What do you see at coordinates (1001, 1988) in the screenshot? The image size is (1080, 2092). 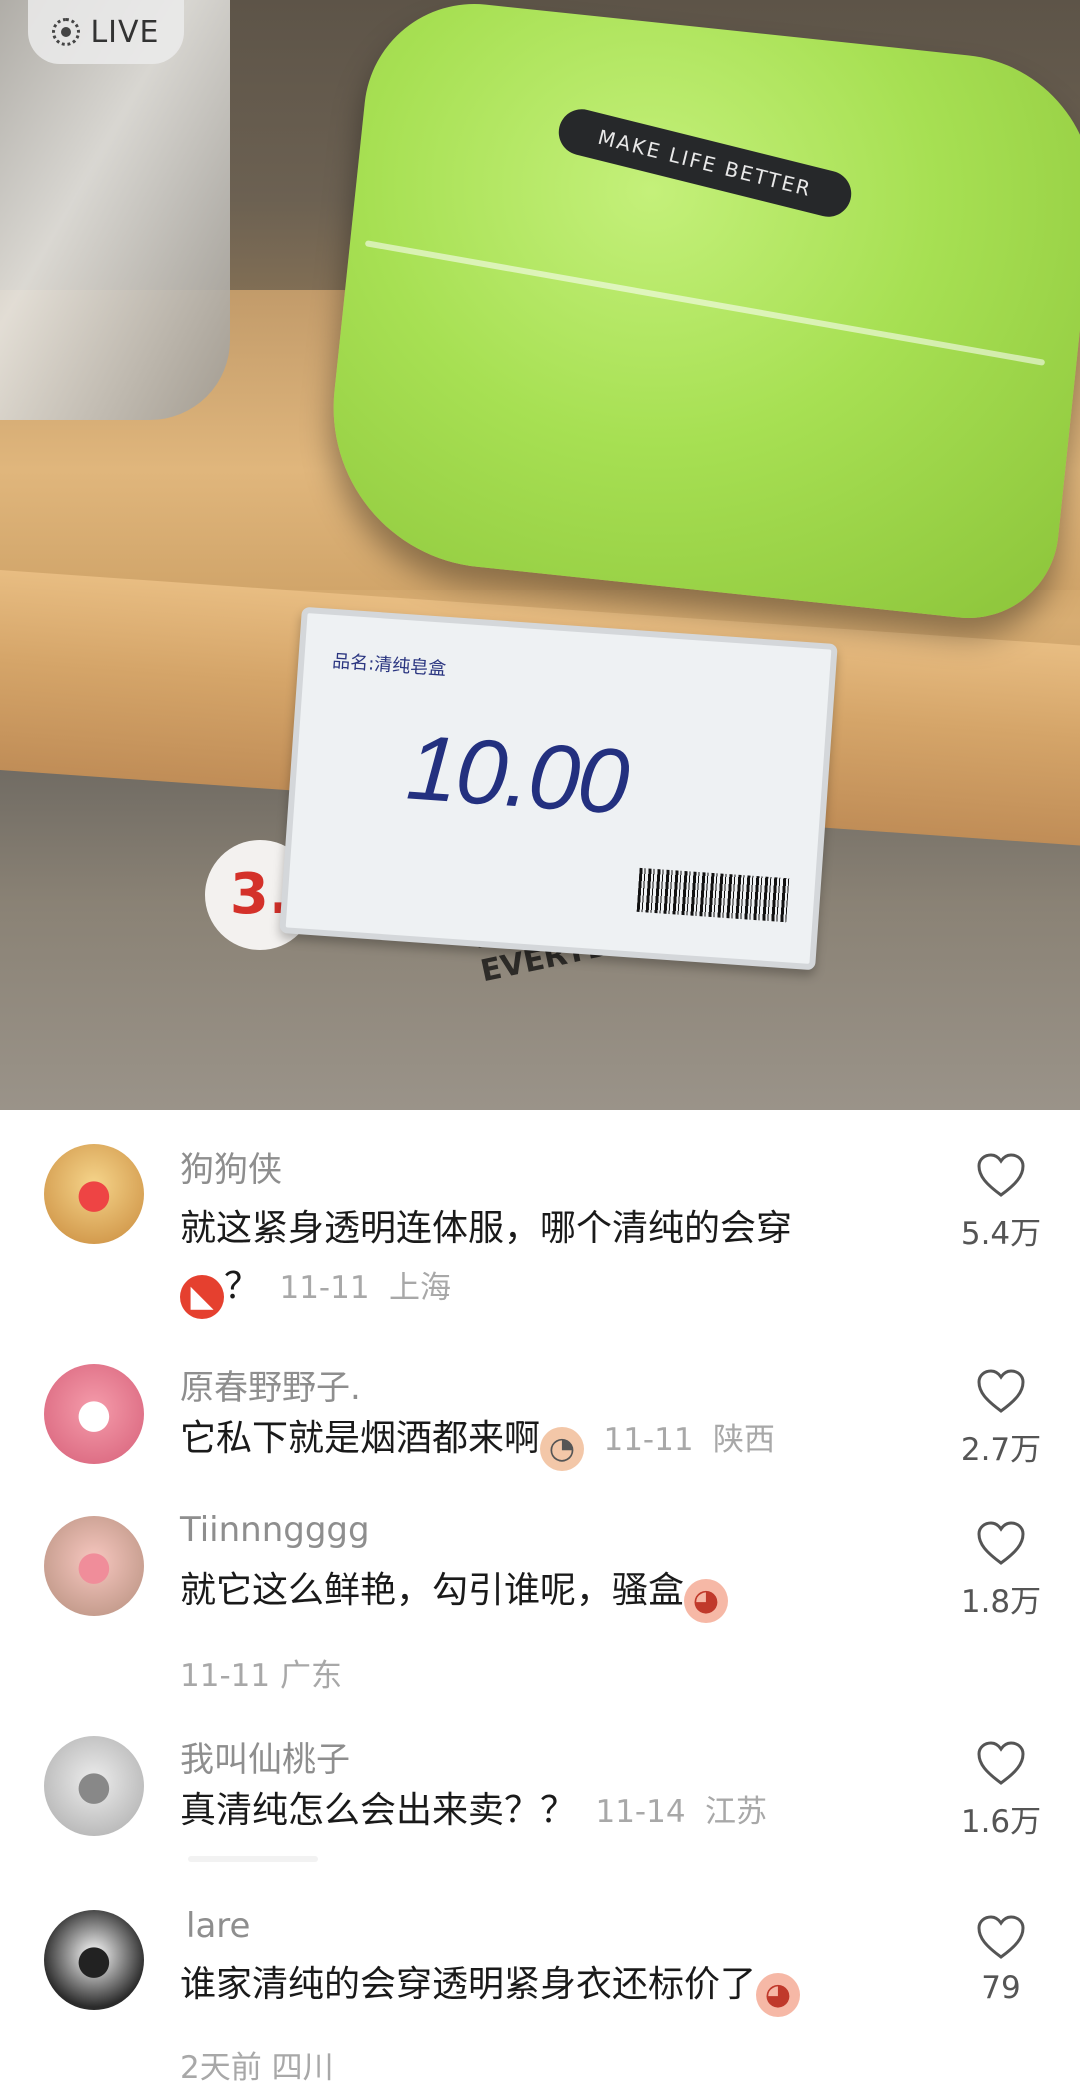 I see `like-count: 79` at bounding box center [1001, 1988].